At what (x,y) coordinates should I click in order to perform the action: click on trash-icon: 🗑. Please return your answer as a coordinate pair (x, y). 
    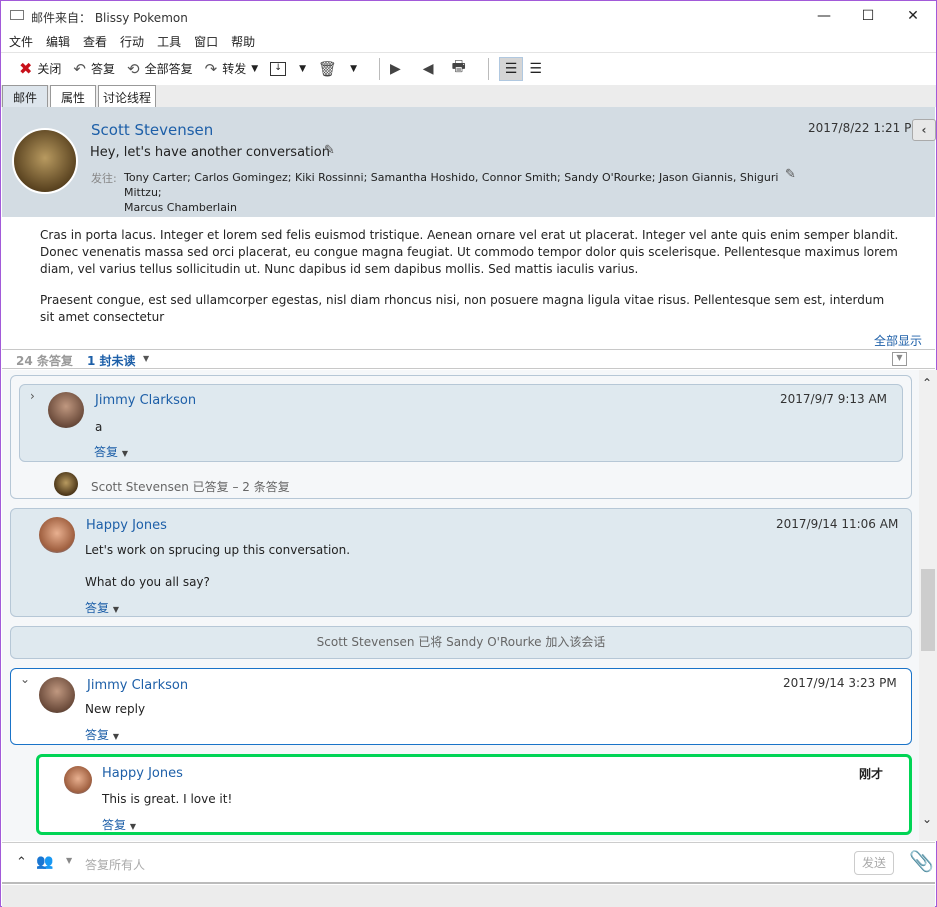
    Looking at the image, I should click on (328, 68).